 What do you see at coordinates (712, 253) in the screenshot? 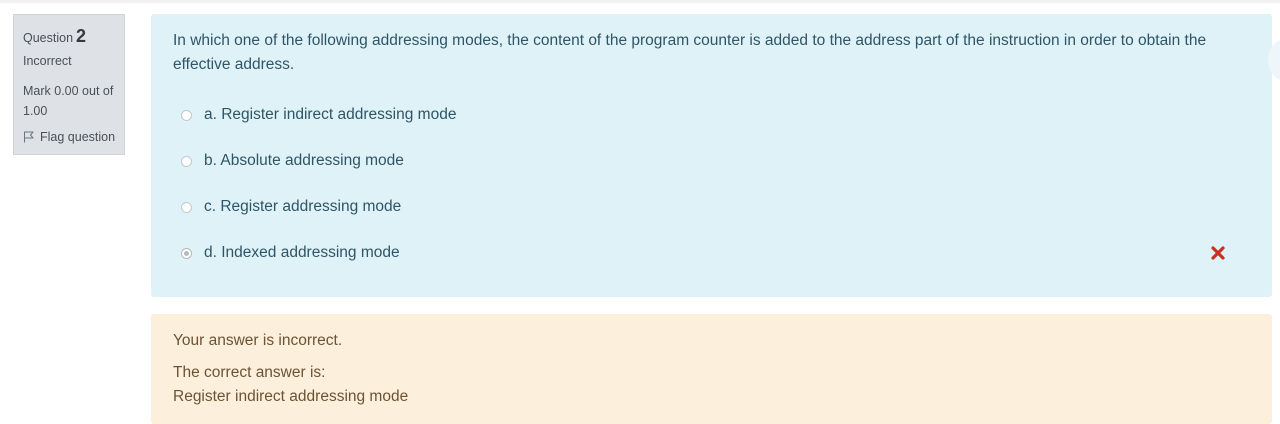
I see `answer-option-d: d. Indexed addressing mode` at bounding box center [712, 253].